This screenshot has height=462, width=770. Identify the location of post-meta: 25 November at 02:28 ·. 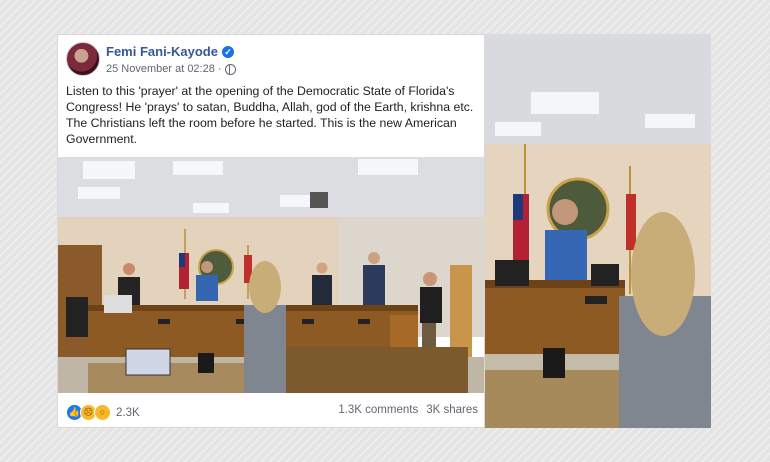
(171, 69).